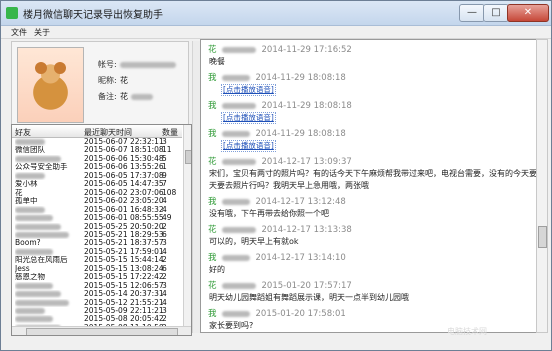 The image size is (552, 351). Describe the element at coordinates (97, 142) in the screenshot. I see `contact-row: 2015-06-07 22:32:11 3` at that location.